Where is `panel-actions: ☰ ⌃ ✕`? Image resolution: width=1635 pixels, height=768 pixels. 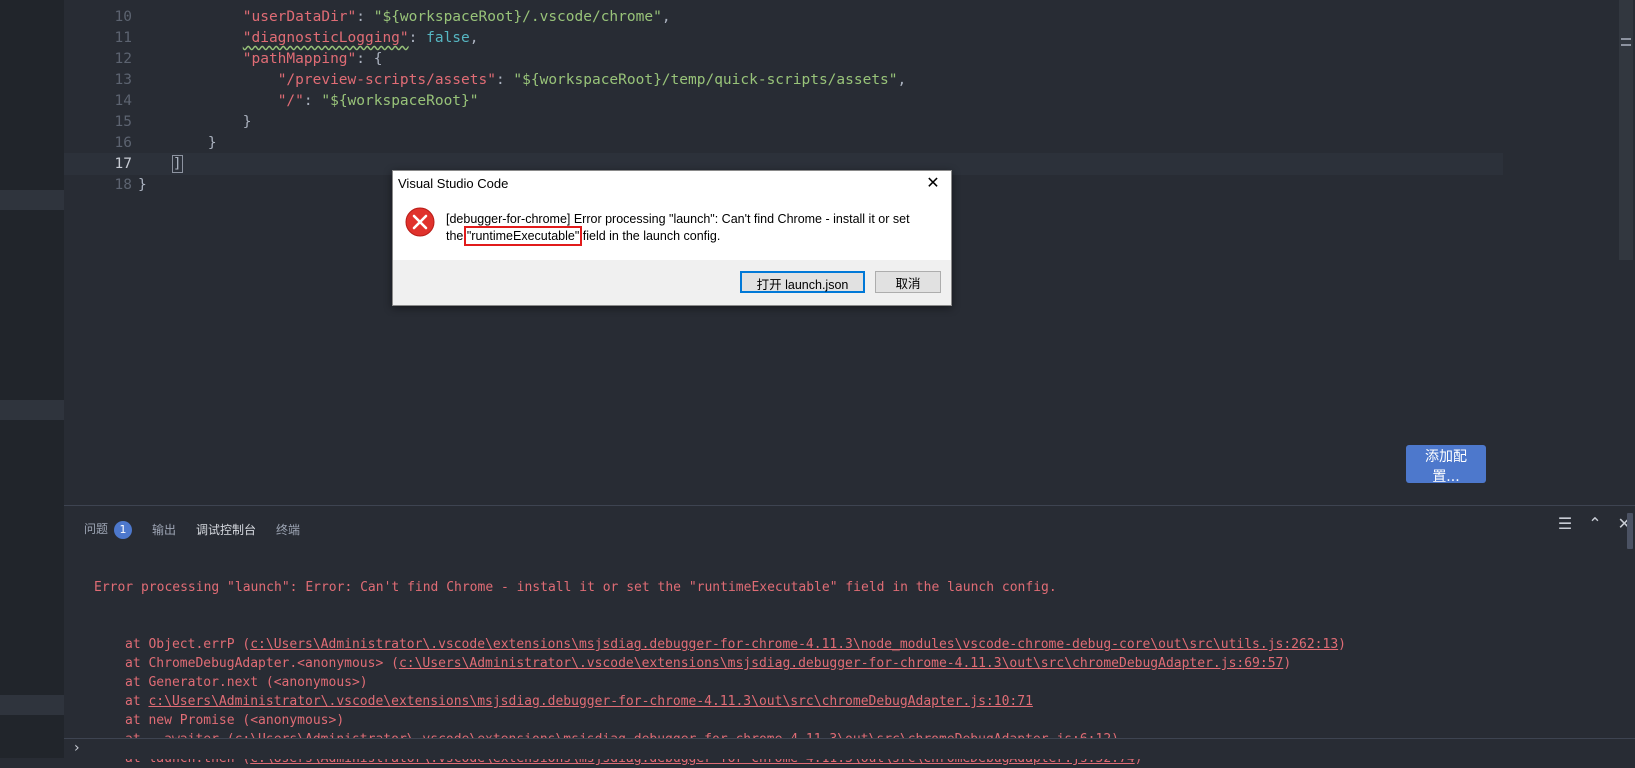 panel-actions: ☰ ⌃ ✕ is located at coordinates (1594, 523).